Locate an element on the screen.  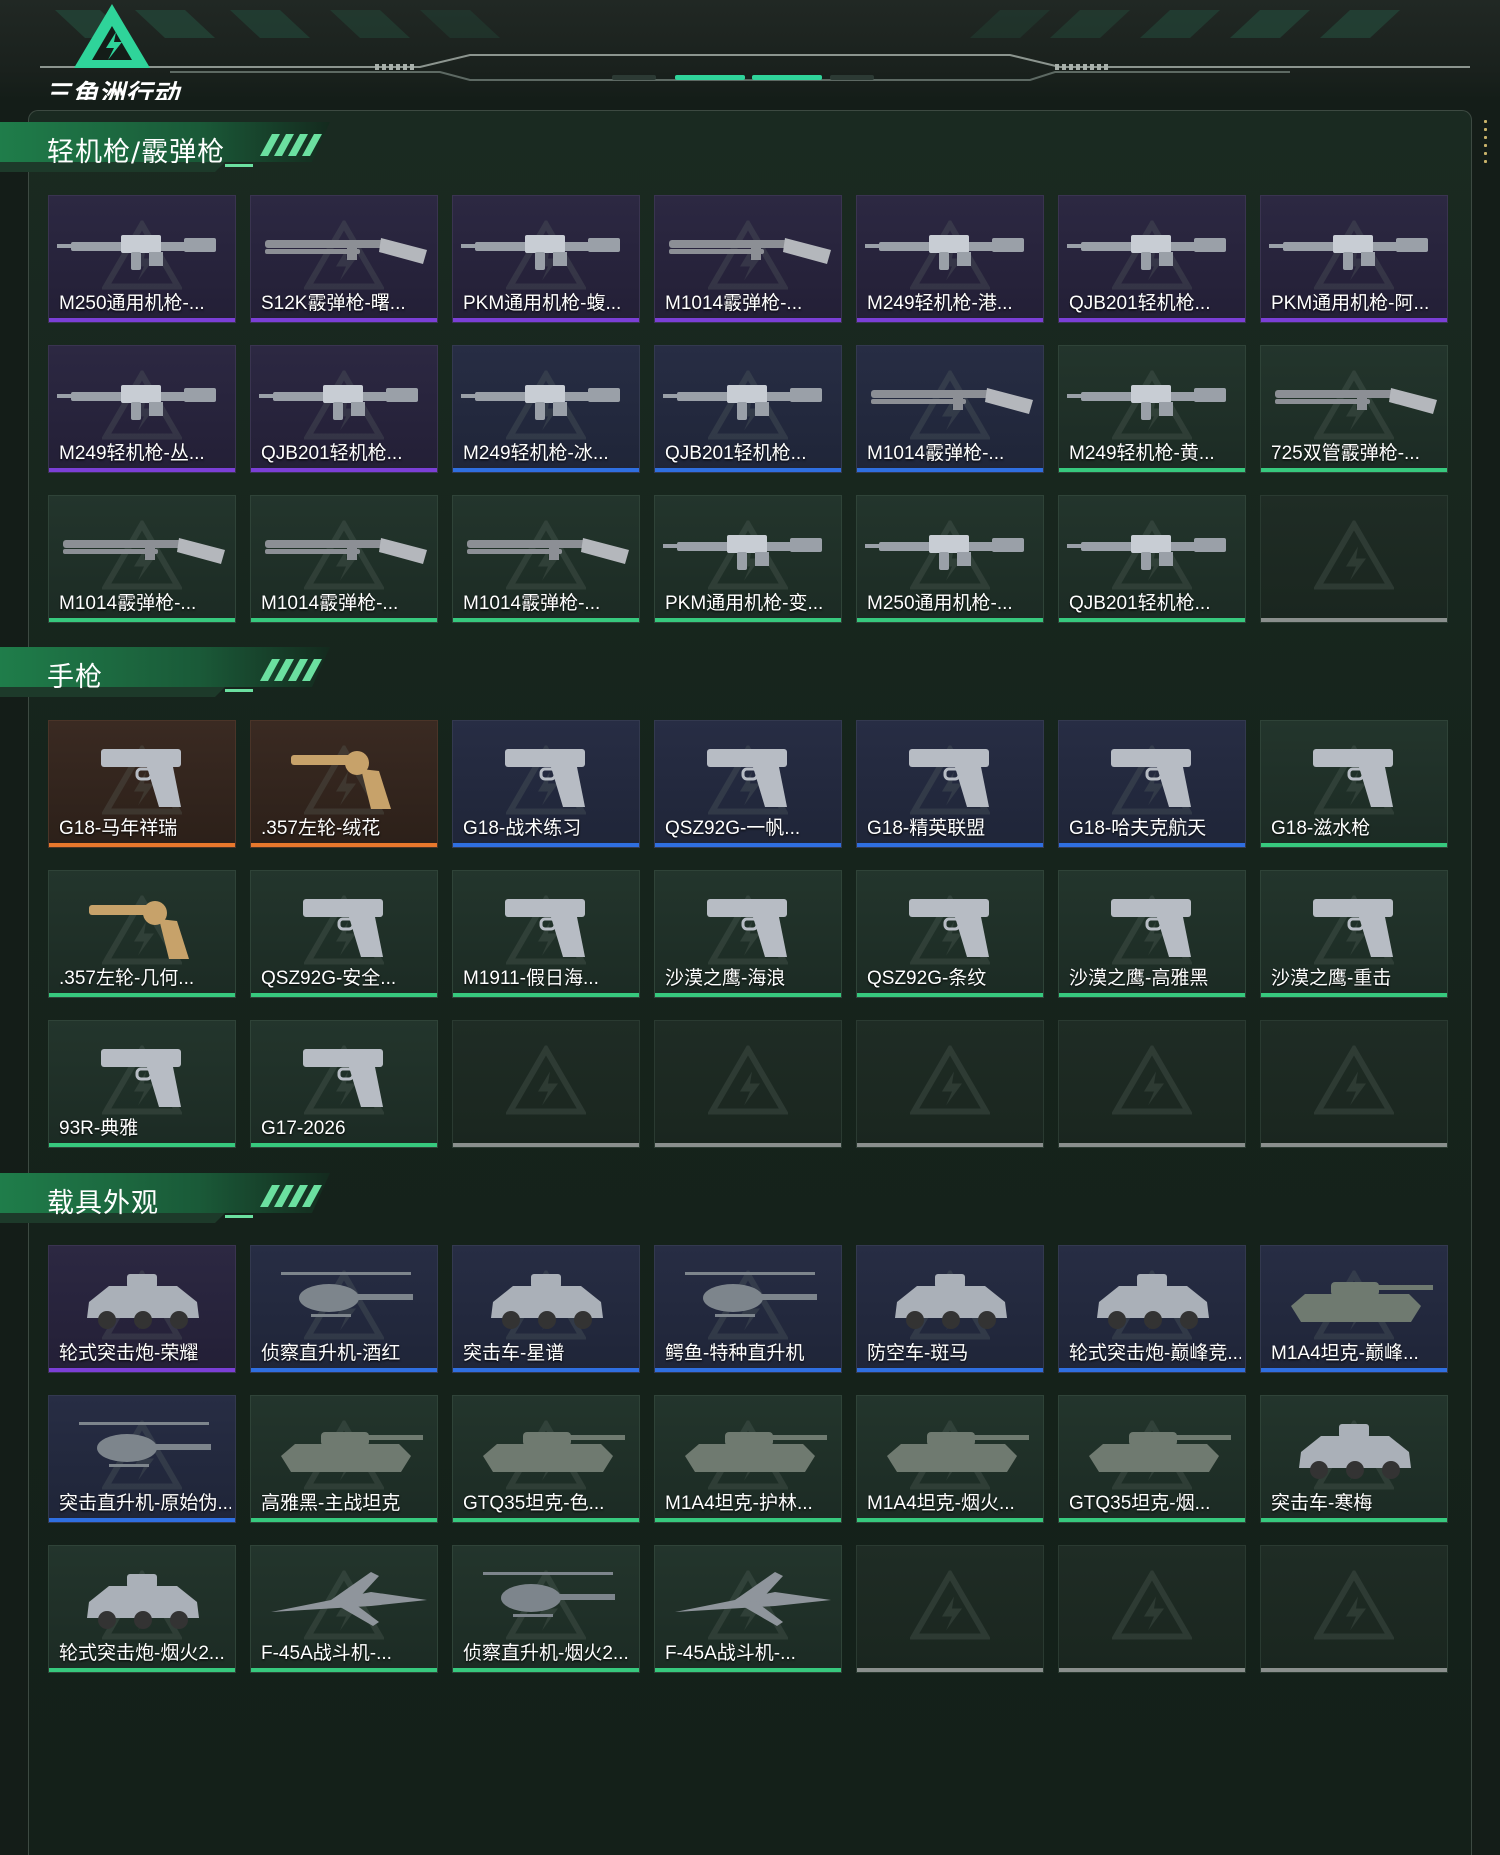
item-card: 轮式突击炮-荣耀 is located at coordinates (142, 1309).